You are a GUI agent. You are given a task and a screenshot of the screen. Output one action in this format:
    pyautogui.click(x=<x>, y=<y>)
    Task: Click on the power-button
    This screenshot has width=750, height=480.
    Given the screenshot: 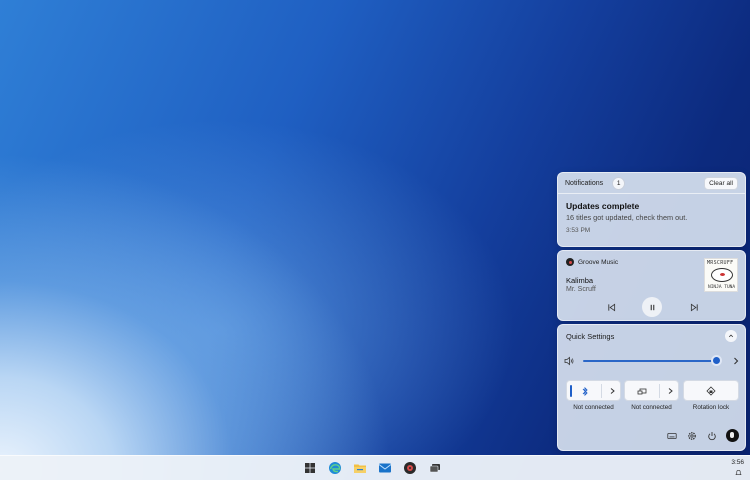 What is the action you would take?
    pyautogui.click(x=712, y=436)
    